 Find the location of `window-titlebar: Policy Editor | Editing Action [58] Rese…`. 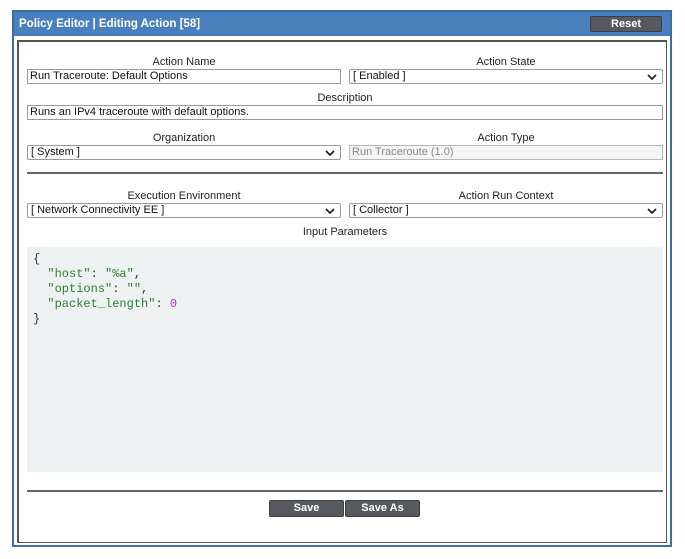

window-titlebar: Policy Editor | Editing Action [58] Rese… is located at coordinates (342, 24).